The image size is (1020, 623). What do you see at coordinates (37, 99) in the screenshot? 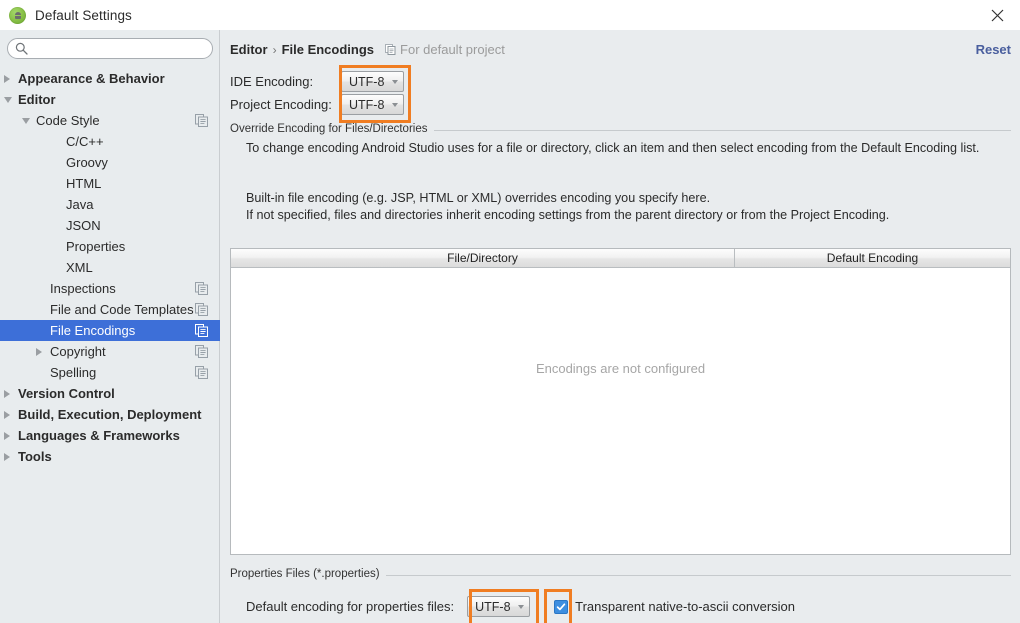
I see `sidebar-item-label: Editor` at bounding box center [37, 99].